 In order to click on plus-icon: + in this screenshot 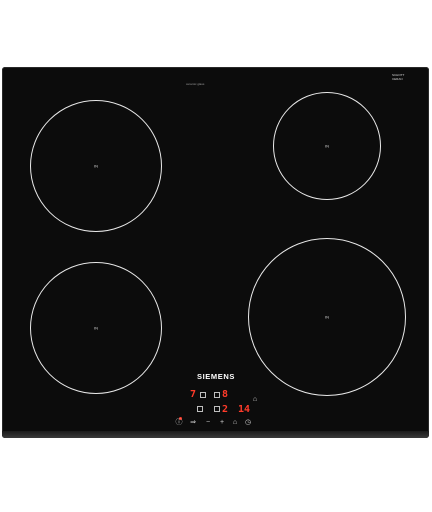, I will do `click(222, 423)`.